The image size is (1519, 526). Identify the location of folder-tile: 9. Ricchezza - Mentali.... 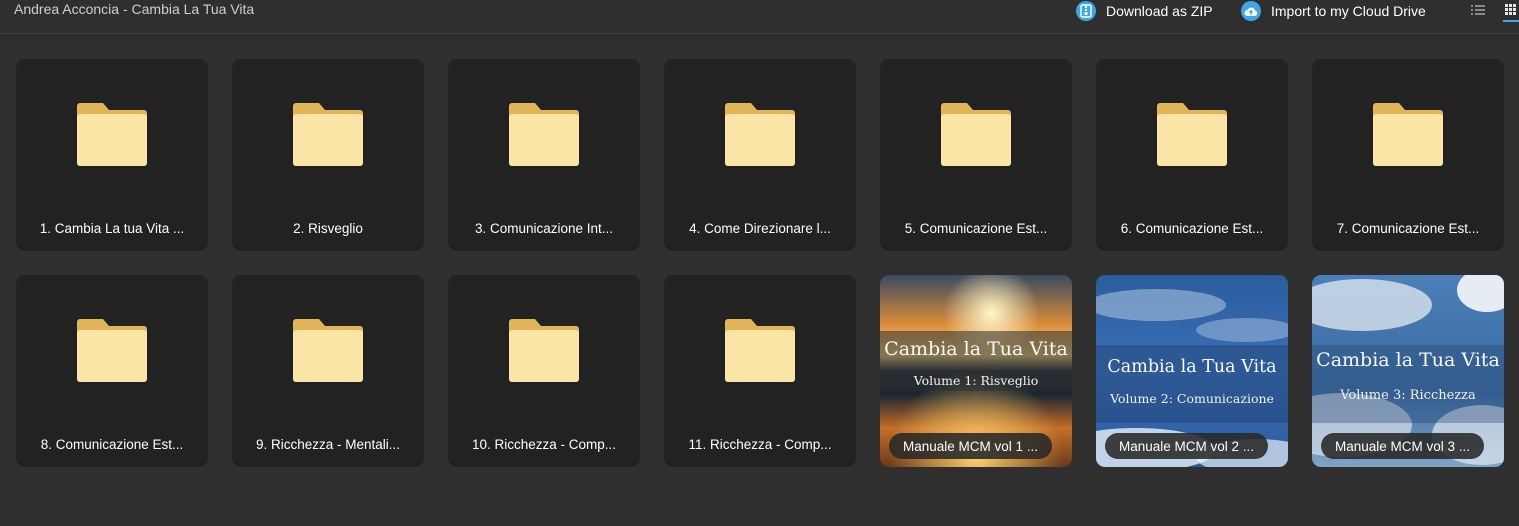
(328, 371).